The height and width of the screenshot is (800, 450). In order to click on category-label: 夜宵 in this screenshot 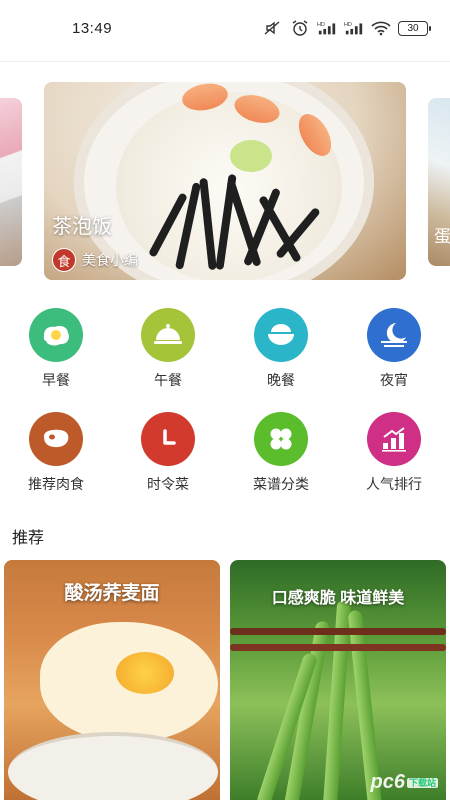, I will do `click(394, 380)`.